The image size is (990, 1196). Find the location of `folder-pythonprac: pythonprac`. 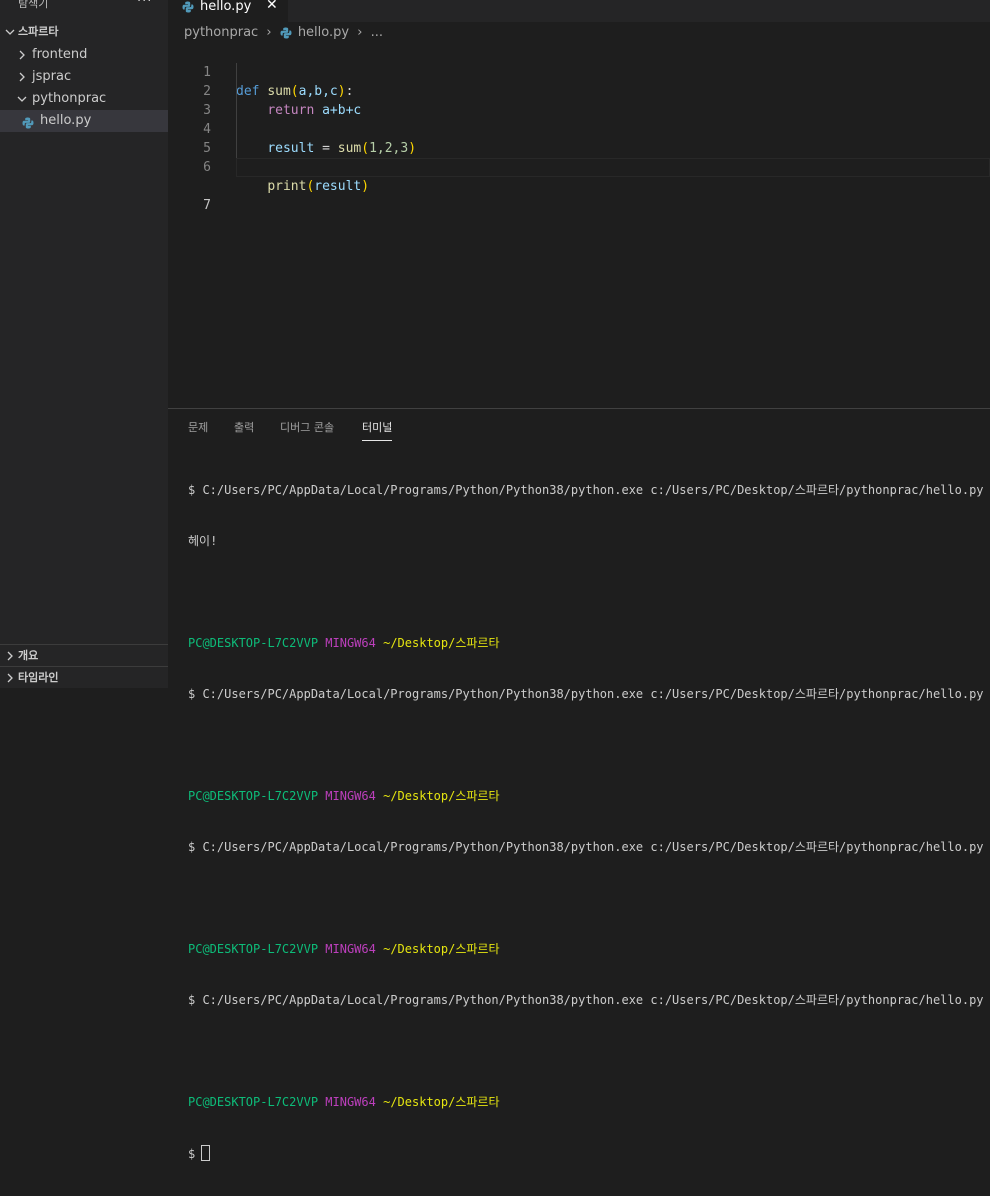

folder-pythonprac: pythonprac is located at coordinates (84, 99).